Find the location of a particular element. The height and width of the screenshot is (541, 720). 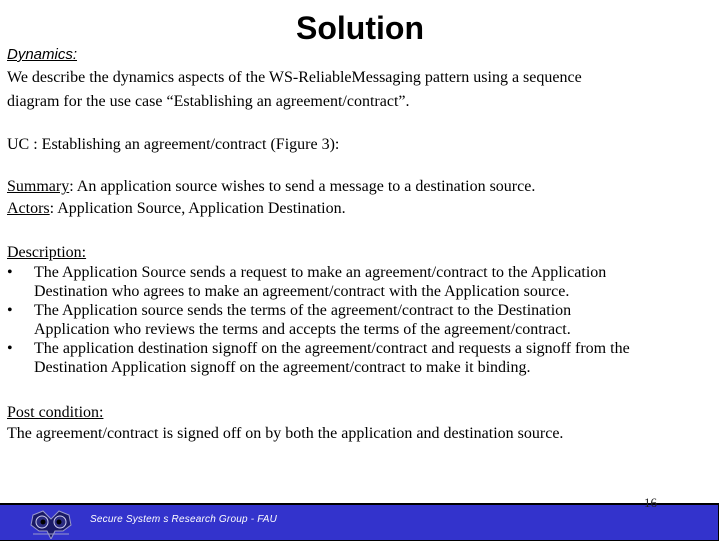

owl-logo-icon is located at coordinates (51, 524).